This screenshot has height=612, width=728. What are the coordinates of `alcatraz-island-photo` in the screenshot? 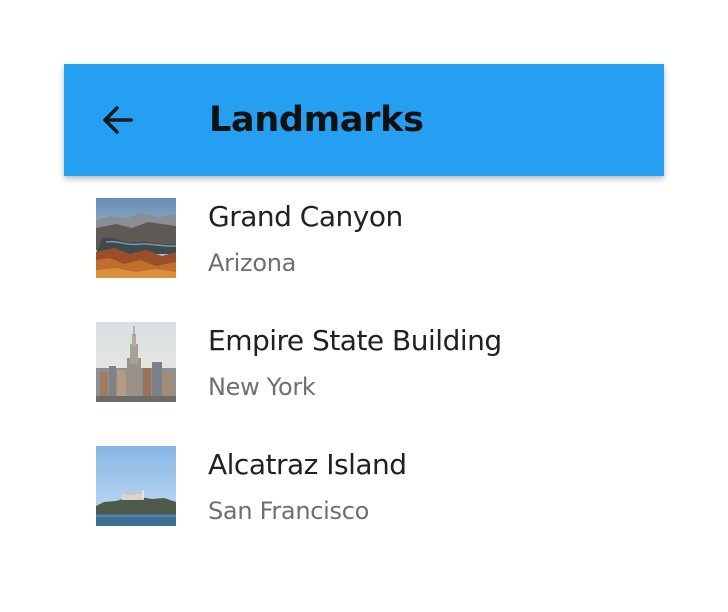 It's located at (136, 486).